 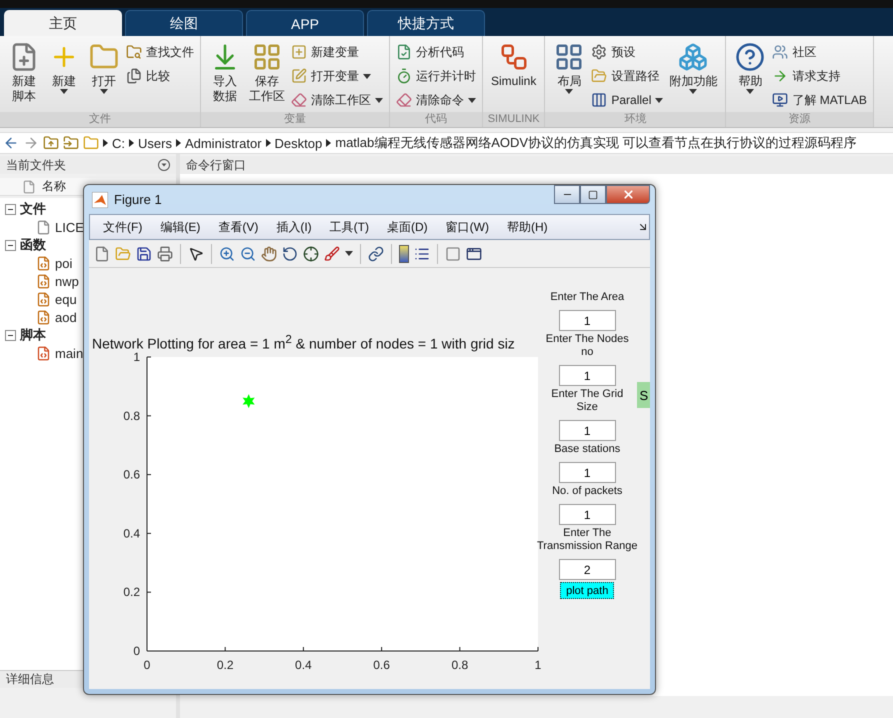 What do you see at coordinates (643, 227) in the screenshot?
I see `dock-arrow-icon` at bounding box center [643, 227].